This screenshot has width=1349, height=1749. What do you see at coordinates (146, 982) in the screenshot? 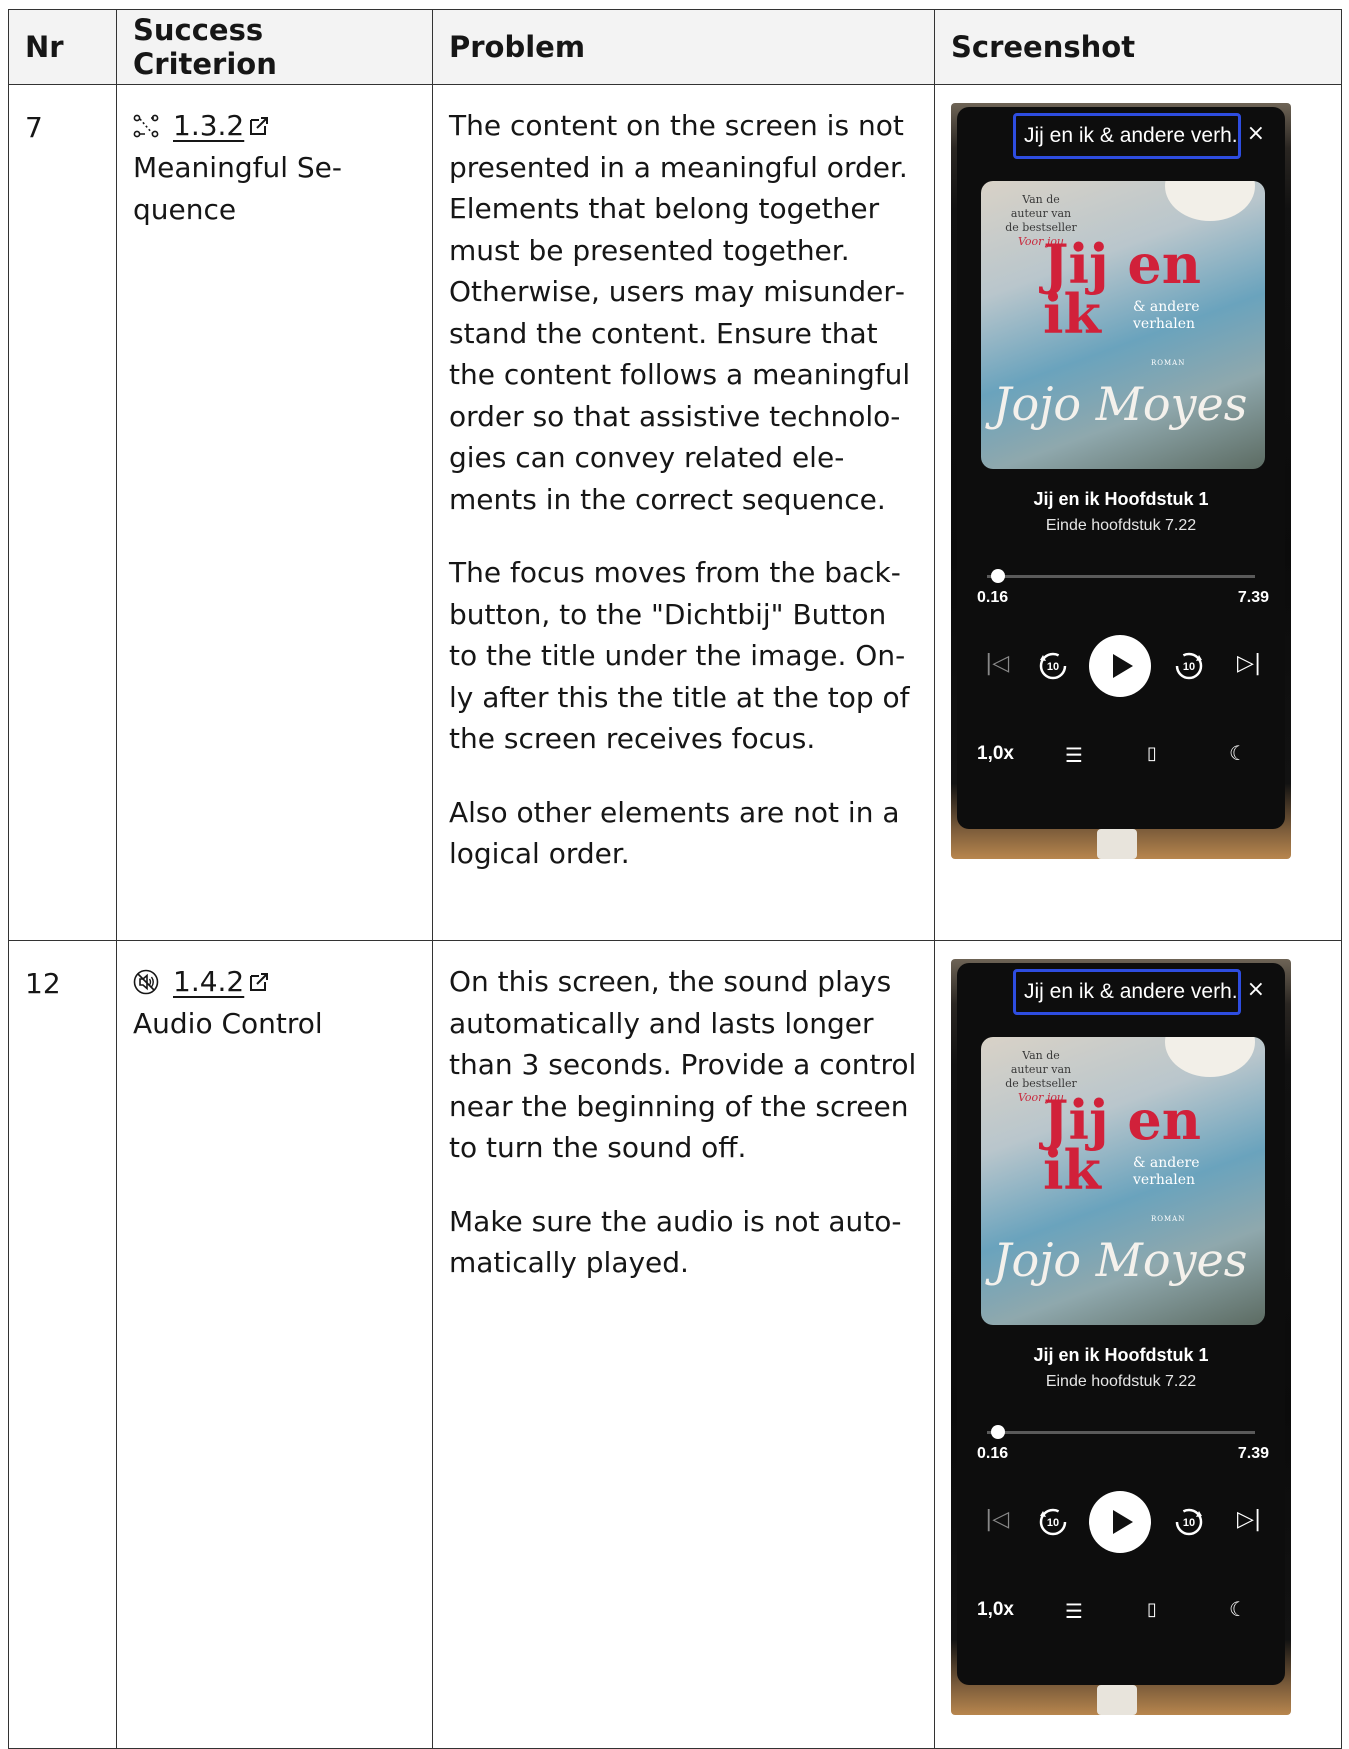
I see `audio-off-icon` at bounding box center [146, 982].